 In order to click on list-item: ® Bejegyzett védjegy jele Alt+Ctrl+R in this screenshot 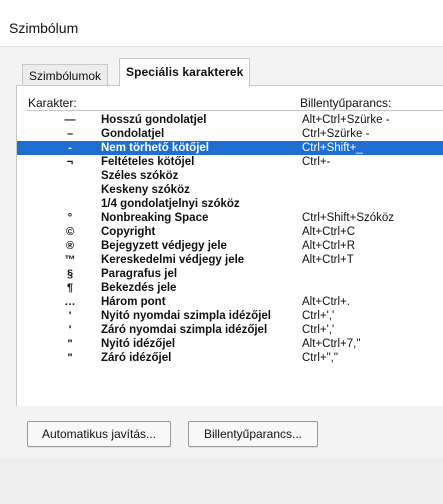, I will do `click(230, 246)`.